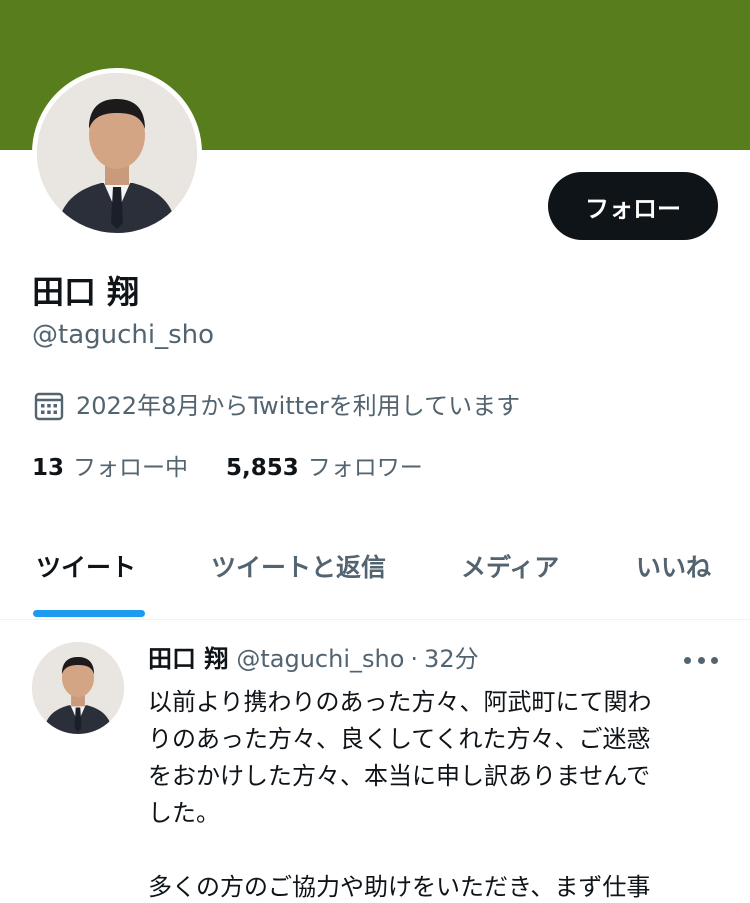 This screenshot has height=903, width=750. What do you see at coordinates (131, 468) in the screenshot?
I see `following-label: フォロー中` at bounding box center [131, 468].